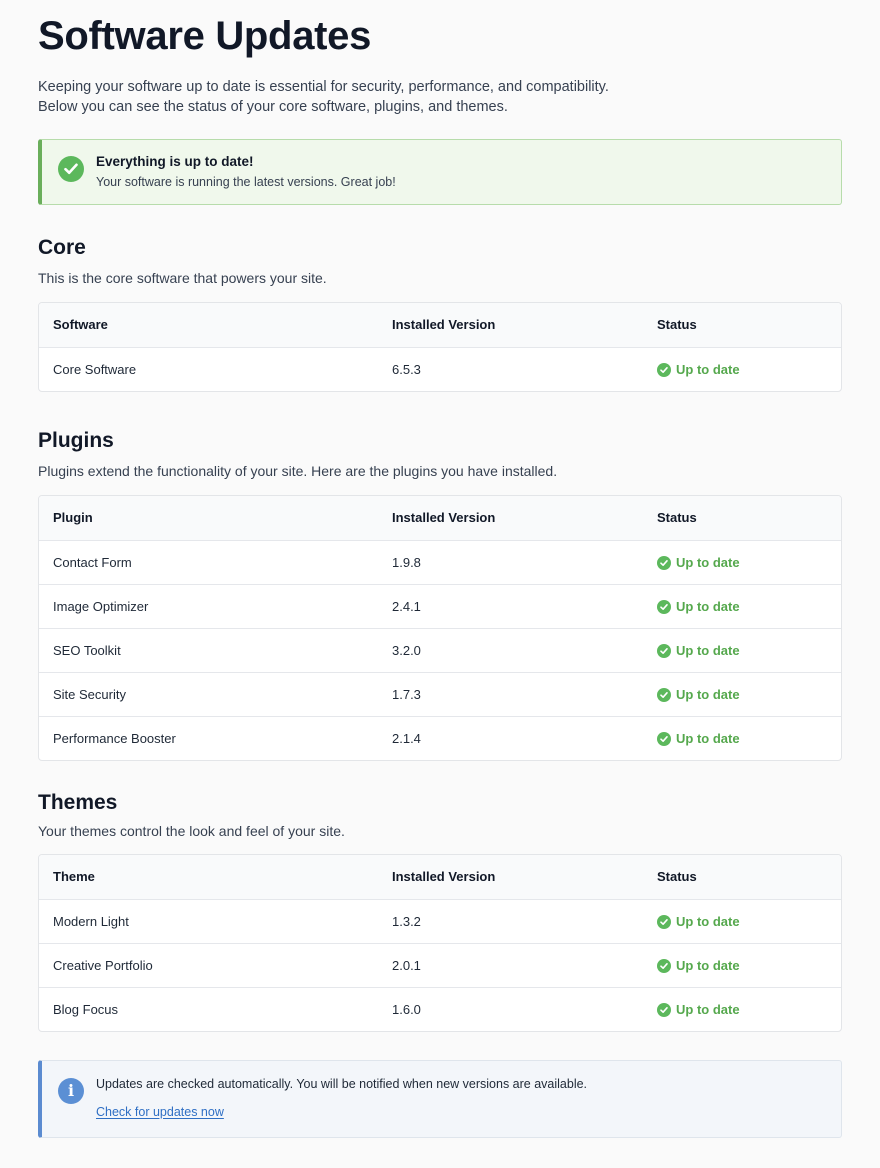 Image resolution: width=880 pixels, height=1168 pixels. What do you see at coordinates (89, 694) in the screenshot?
I see `item-name: Site Security` at bounding box center [89, 694].